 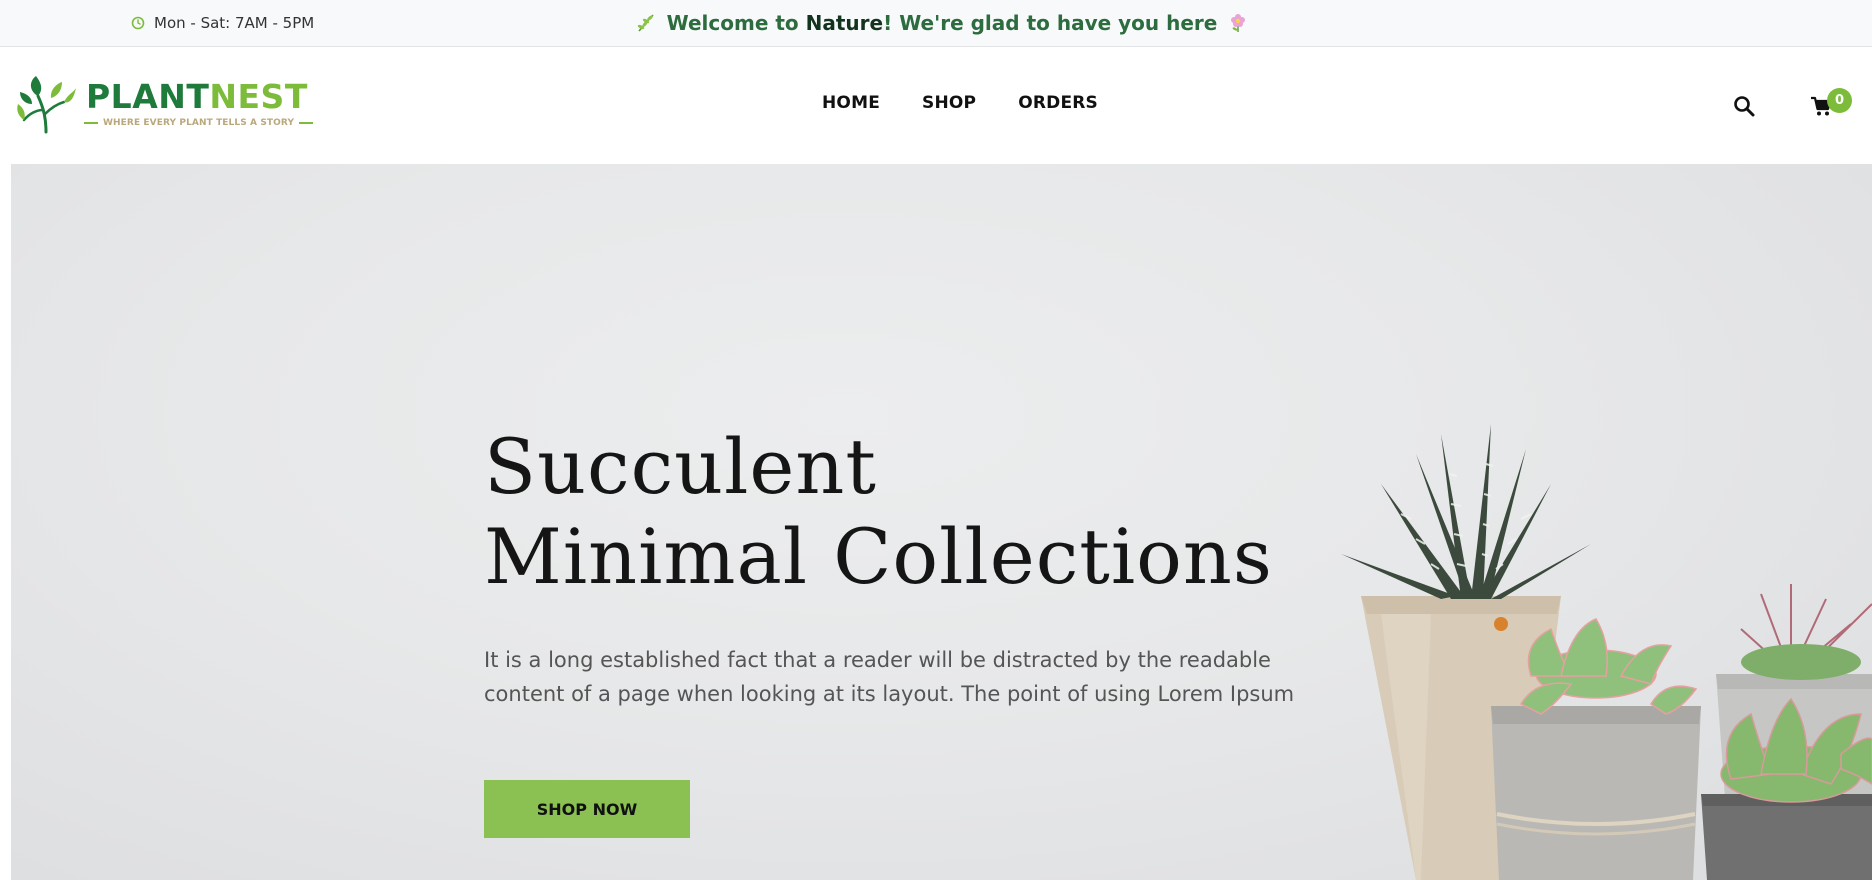 What do you see at coordinates (148, 96) in the screenshot?
I see `logo-wordmark-plant: PLANT` at bounding box center [148, 96].